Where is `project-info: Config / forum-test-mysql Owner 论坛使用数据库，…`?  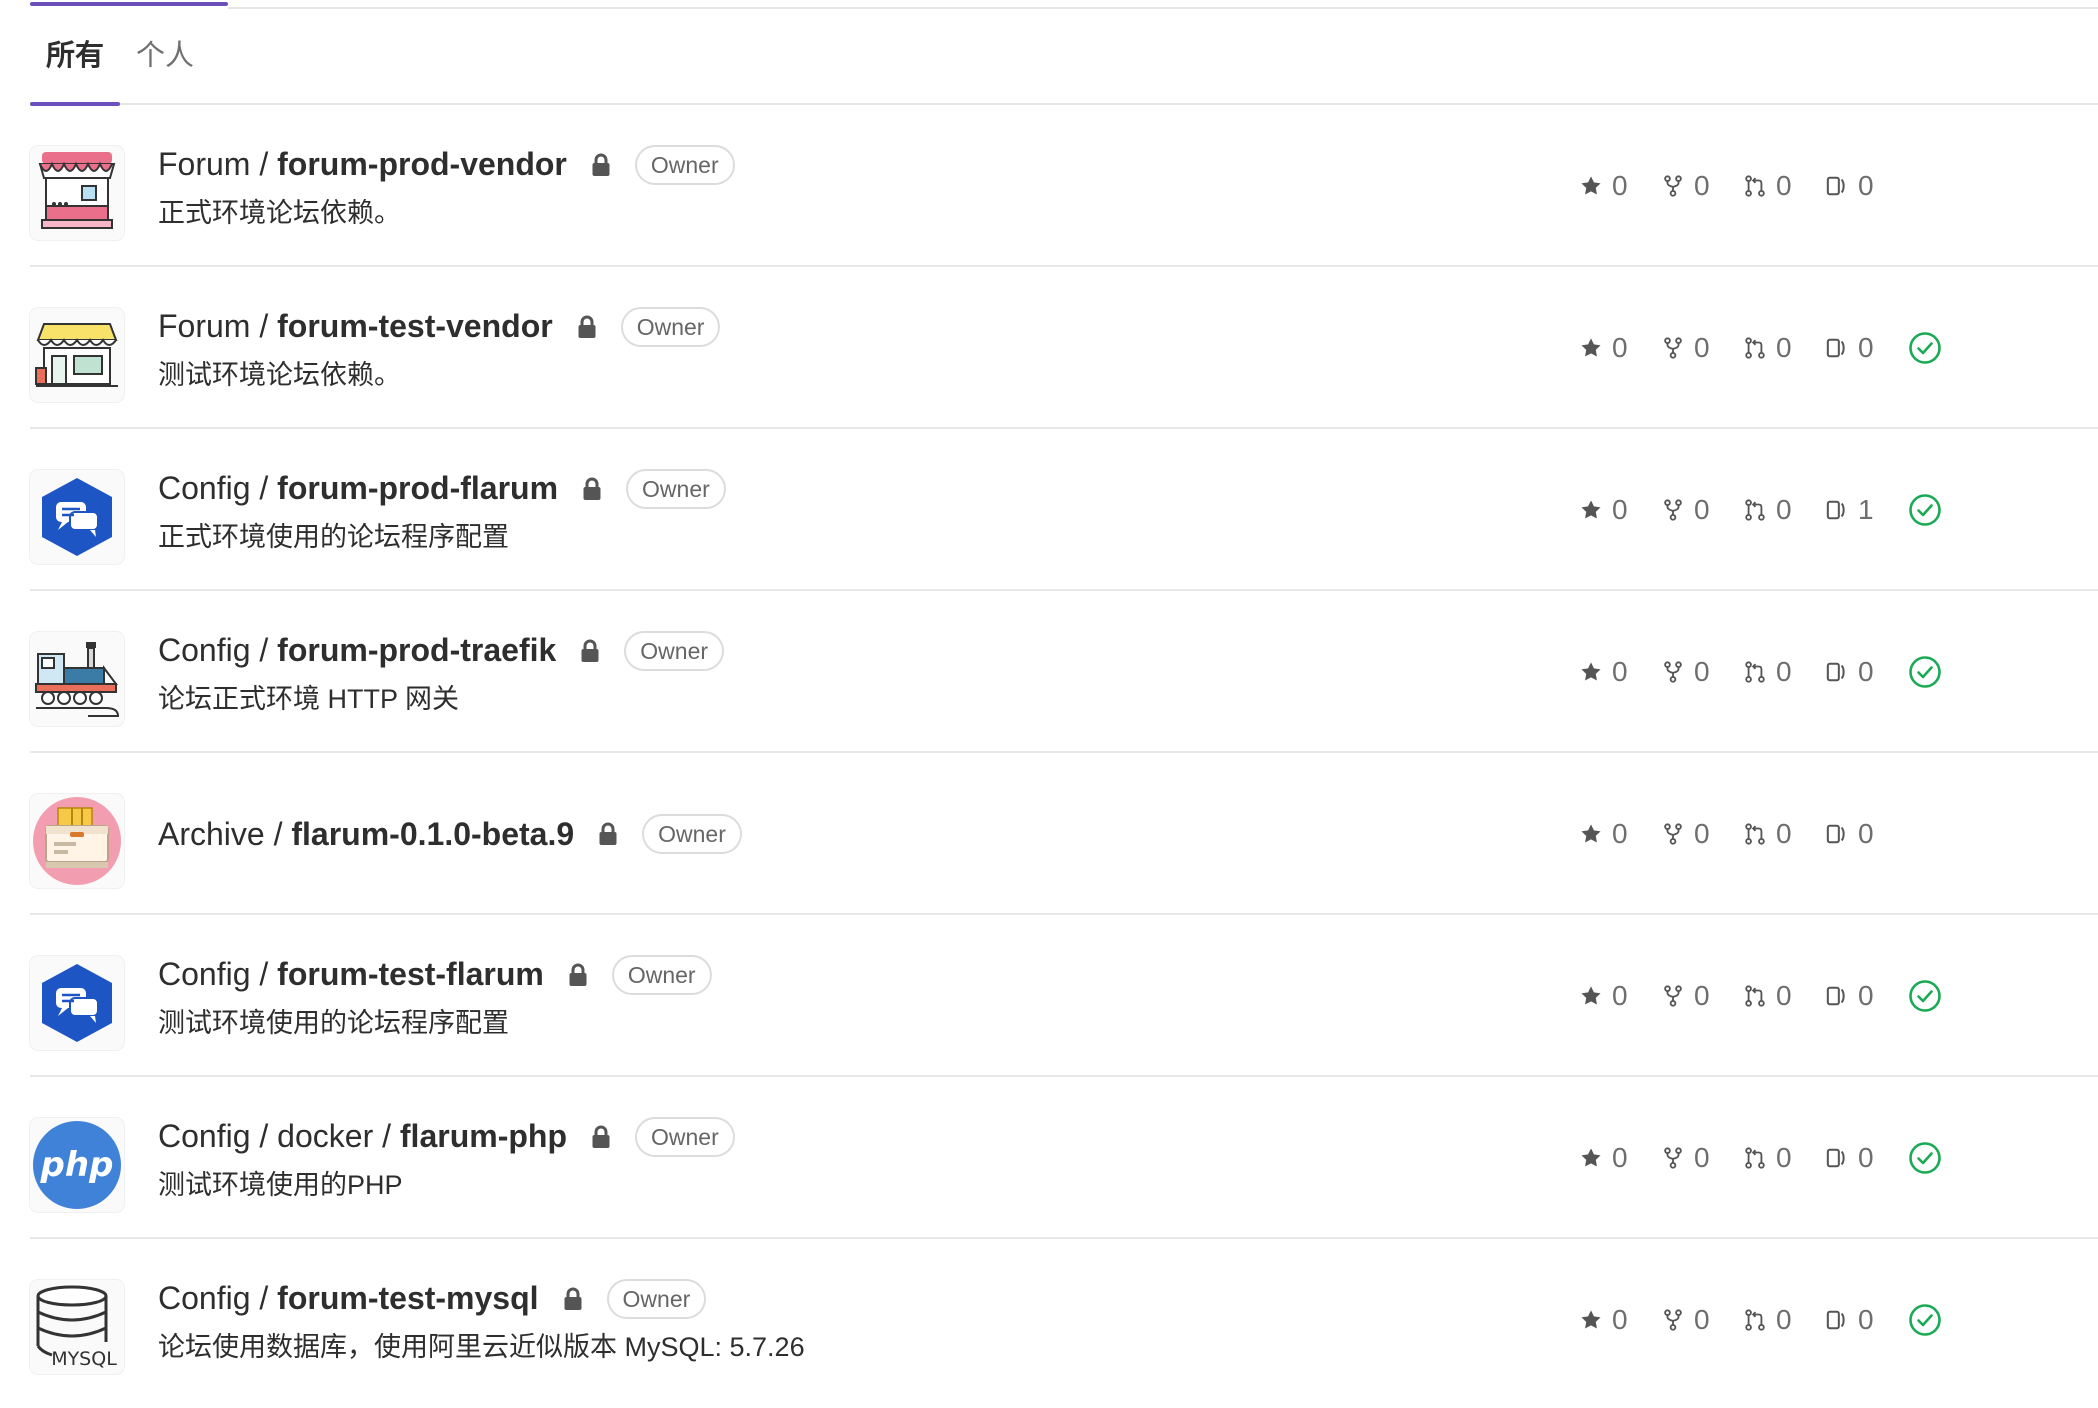
project-info: Config / forum-test-mysql Owner 论坛使用数据库，… is located at coordinates (481, 1320).